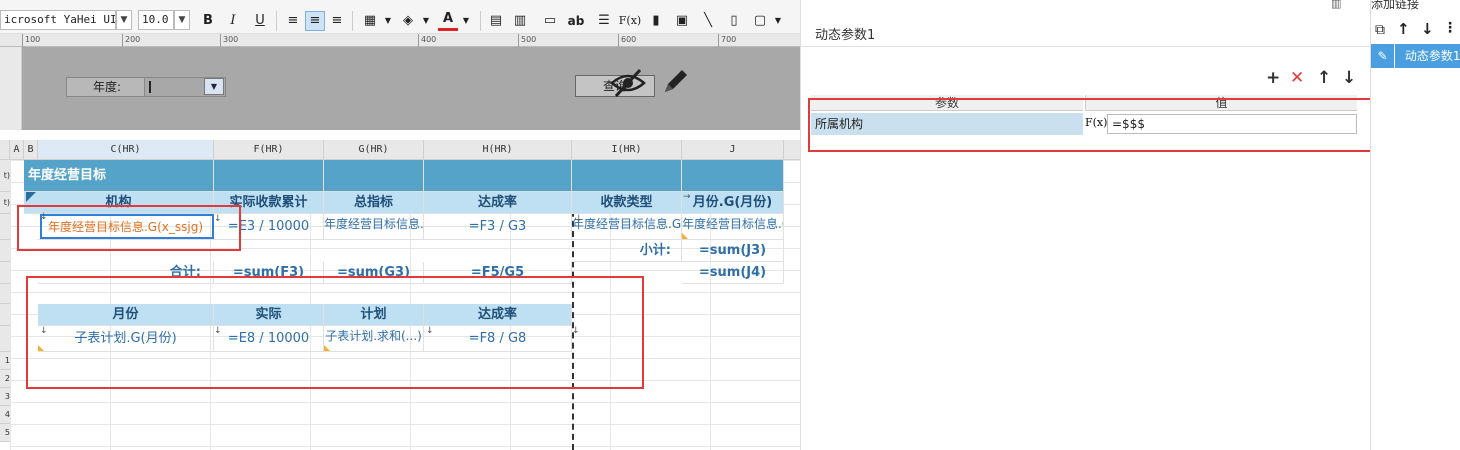 This screenshot has width=1460, height=450. Describe the element at coordinates (315, 21) in the screenshot. I see `align-center-icon: ≡` at that location.